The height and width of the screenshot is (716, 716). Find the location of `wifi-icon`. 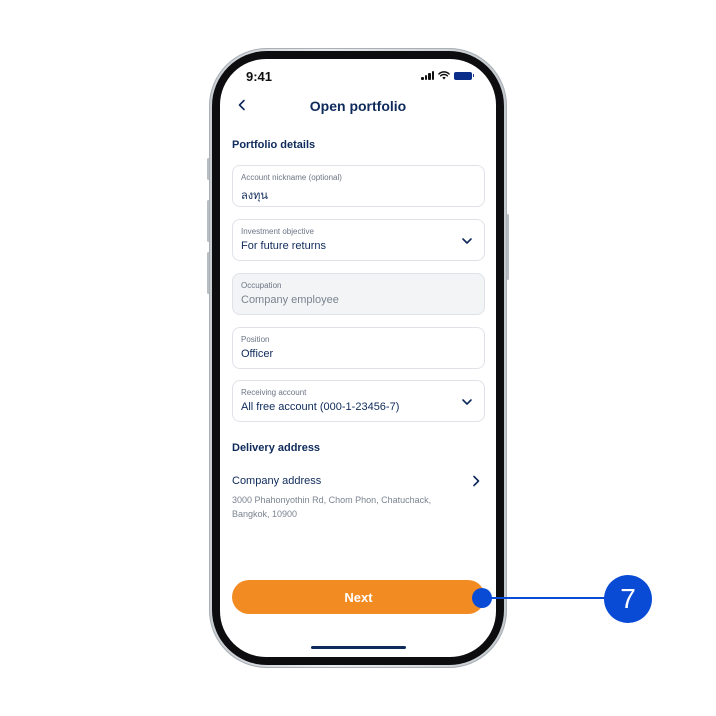

wifi-icon is located at coordinates (444, 75).